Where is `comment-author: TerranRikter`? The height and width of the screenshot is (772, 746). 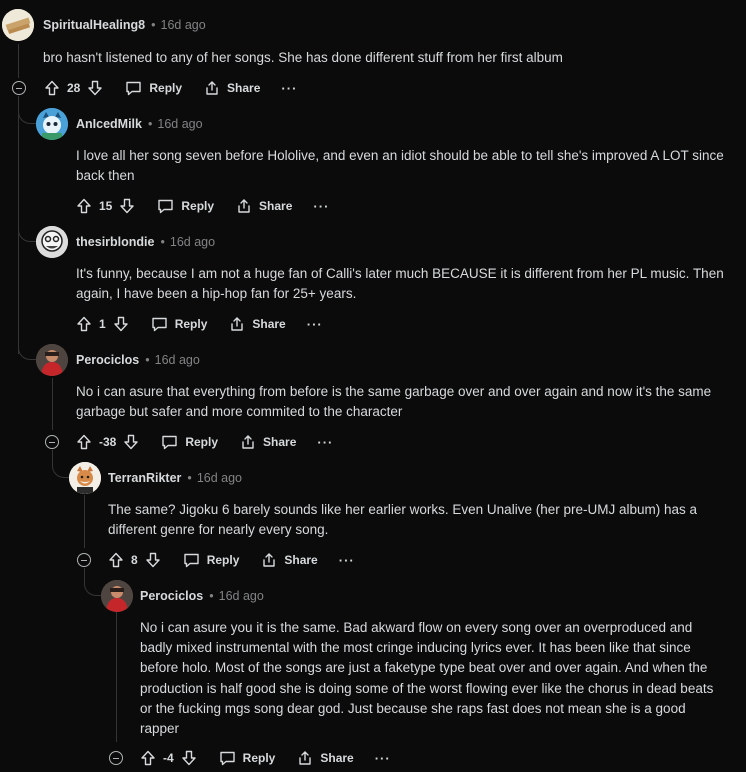
comment-author: TerranRikter is located at coordinates (144, 478).